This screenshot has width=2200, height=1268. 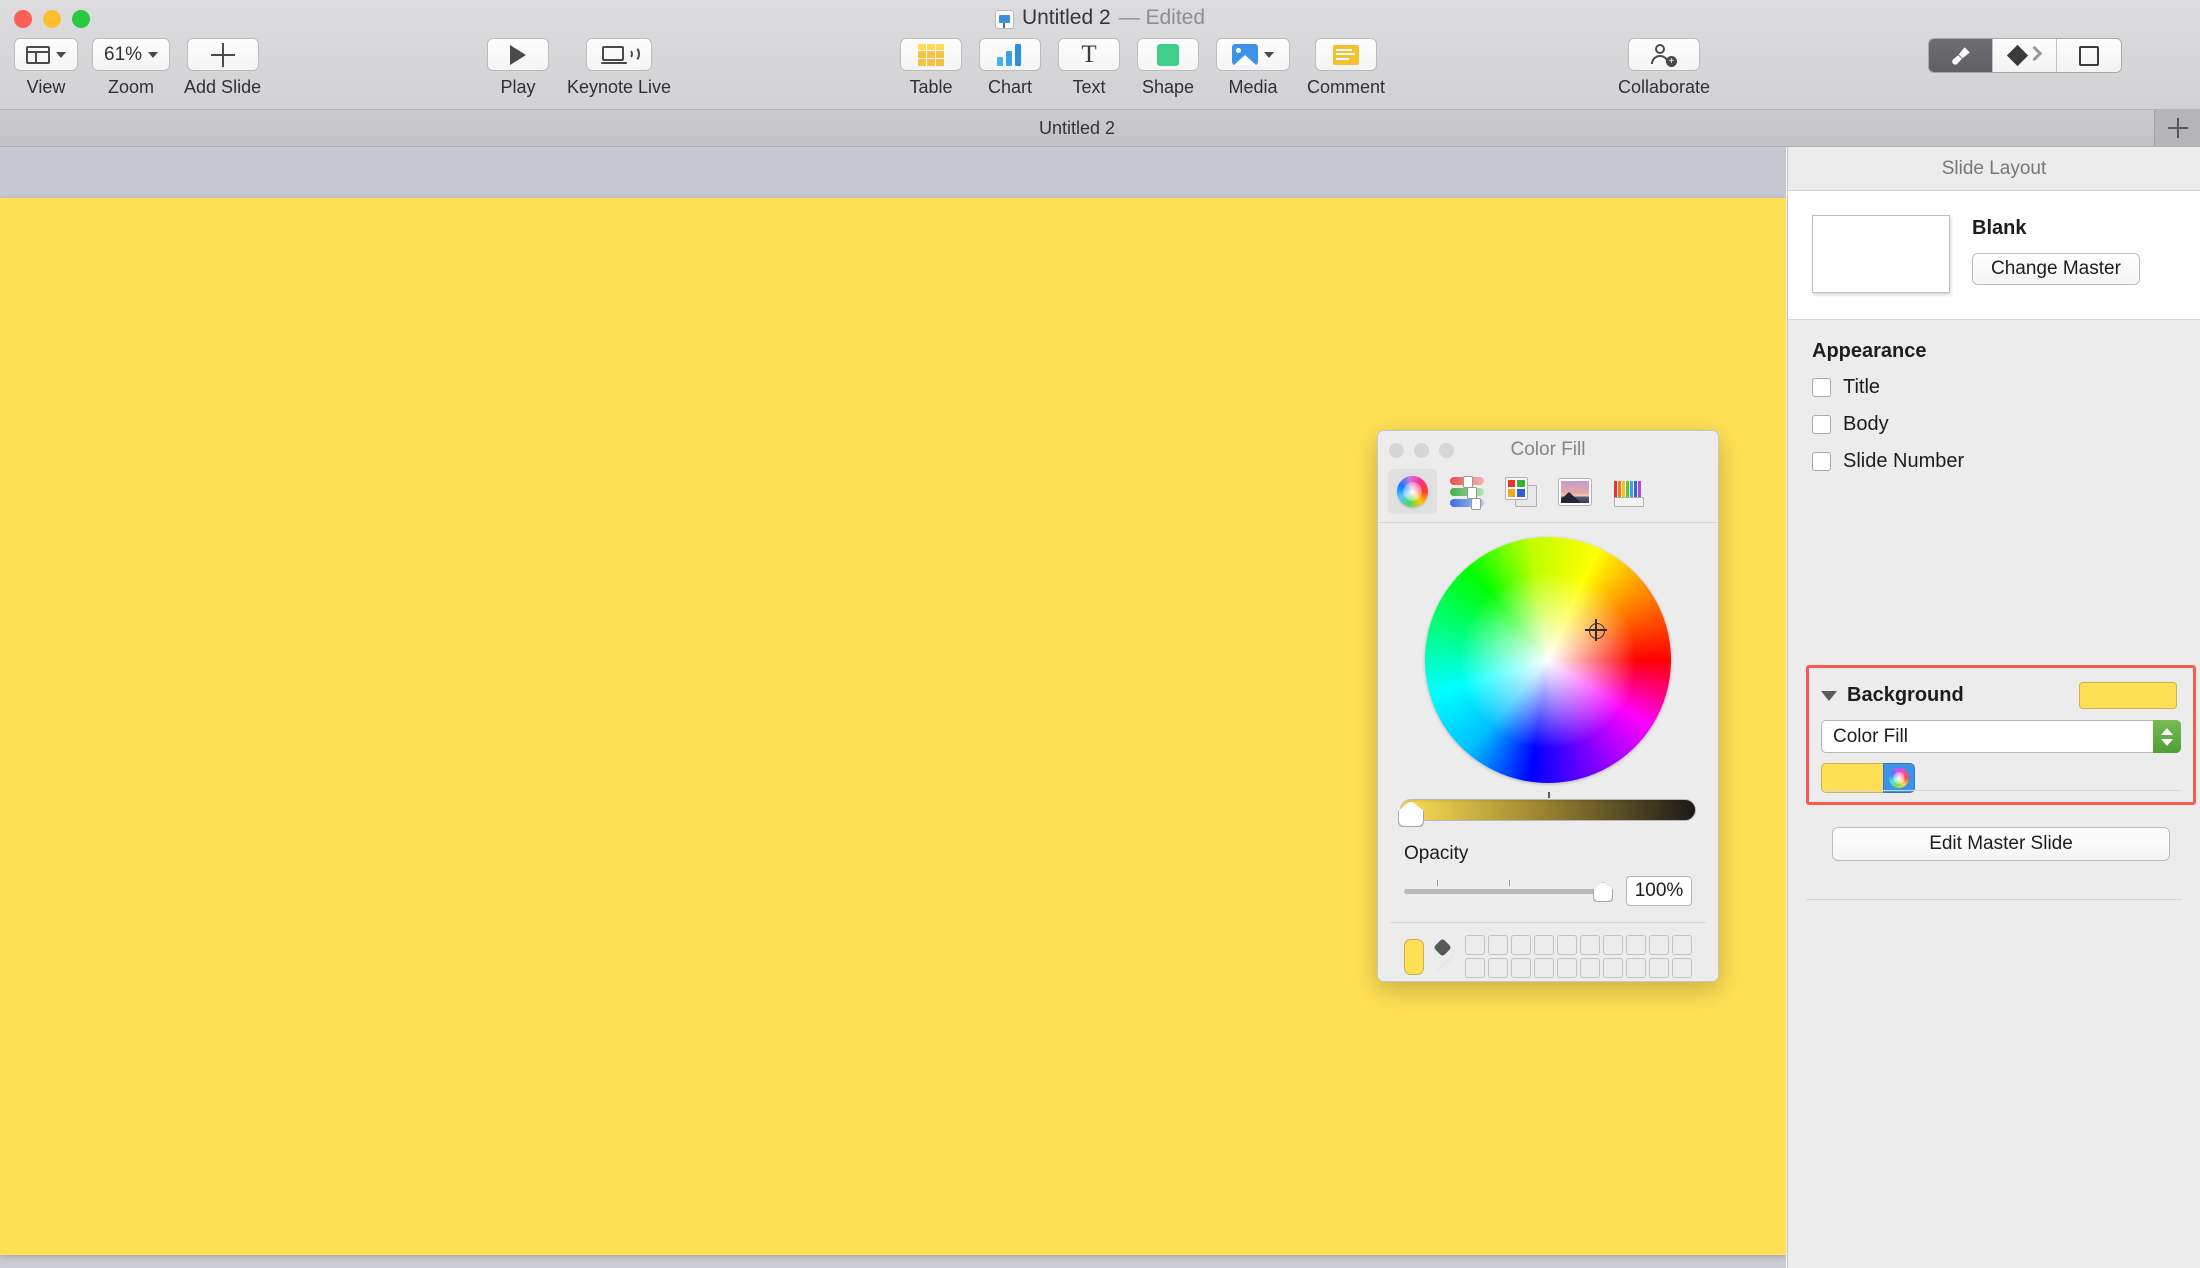 I want to click on image-palette-icon, so click(x=1574, y=491).